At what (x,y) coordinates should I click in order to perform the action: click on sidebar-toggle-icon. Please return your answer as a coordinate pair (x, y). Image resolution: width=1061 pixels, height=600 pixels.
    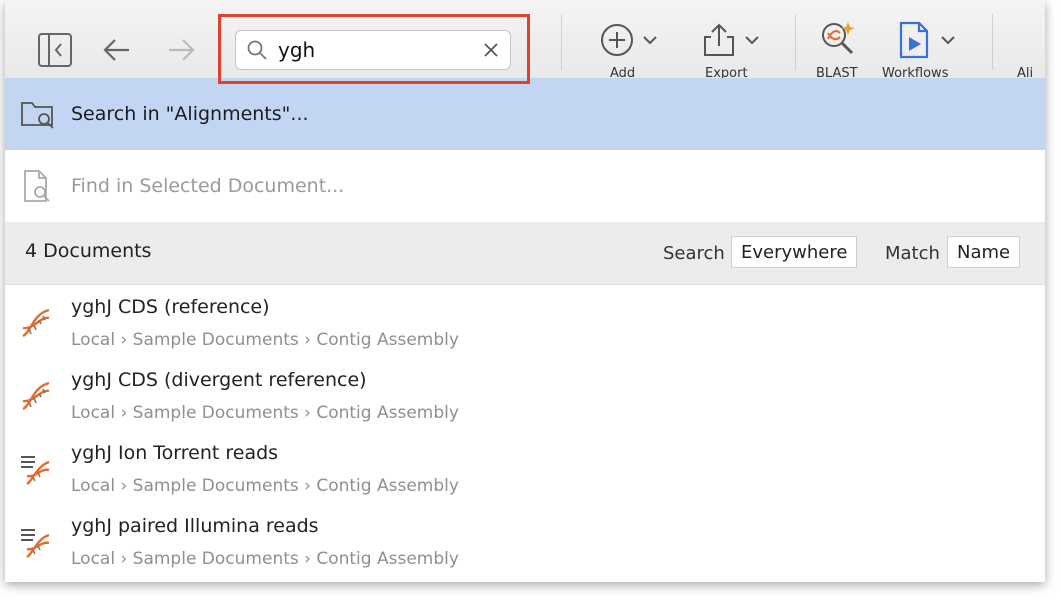
    Looking at the image, I should click on (55, 50).